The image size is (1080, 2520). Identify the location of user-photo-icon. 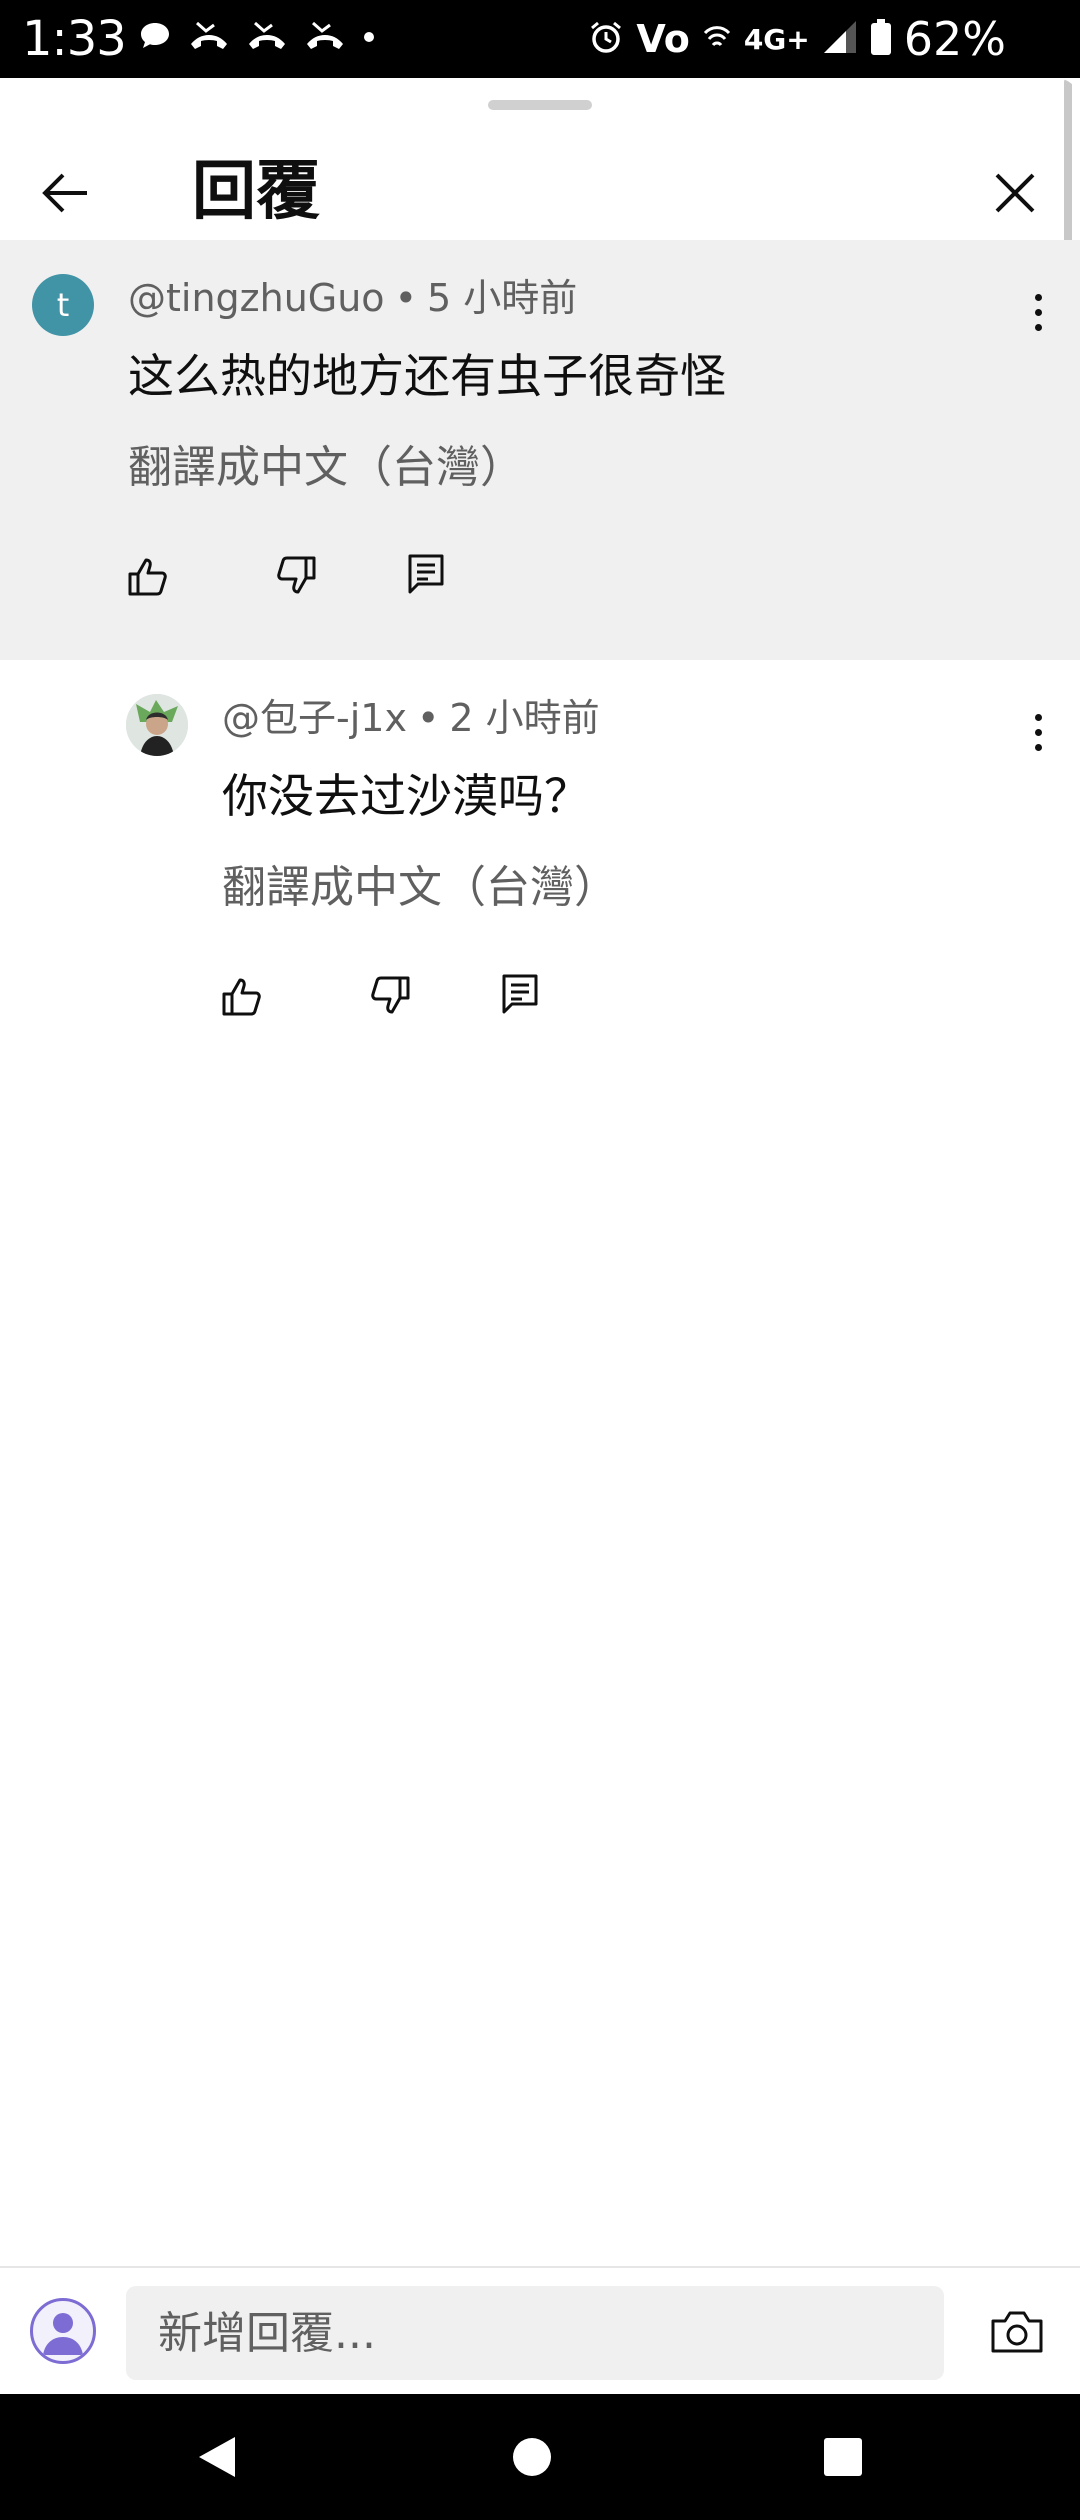
(157, 725).